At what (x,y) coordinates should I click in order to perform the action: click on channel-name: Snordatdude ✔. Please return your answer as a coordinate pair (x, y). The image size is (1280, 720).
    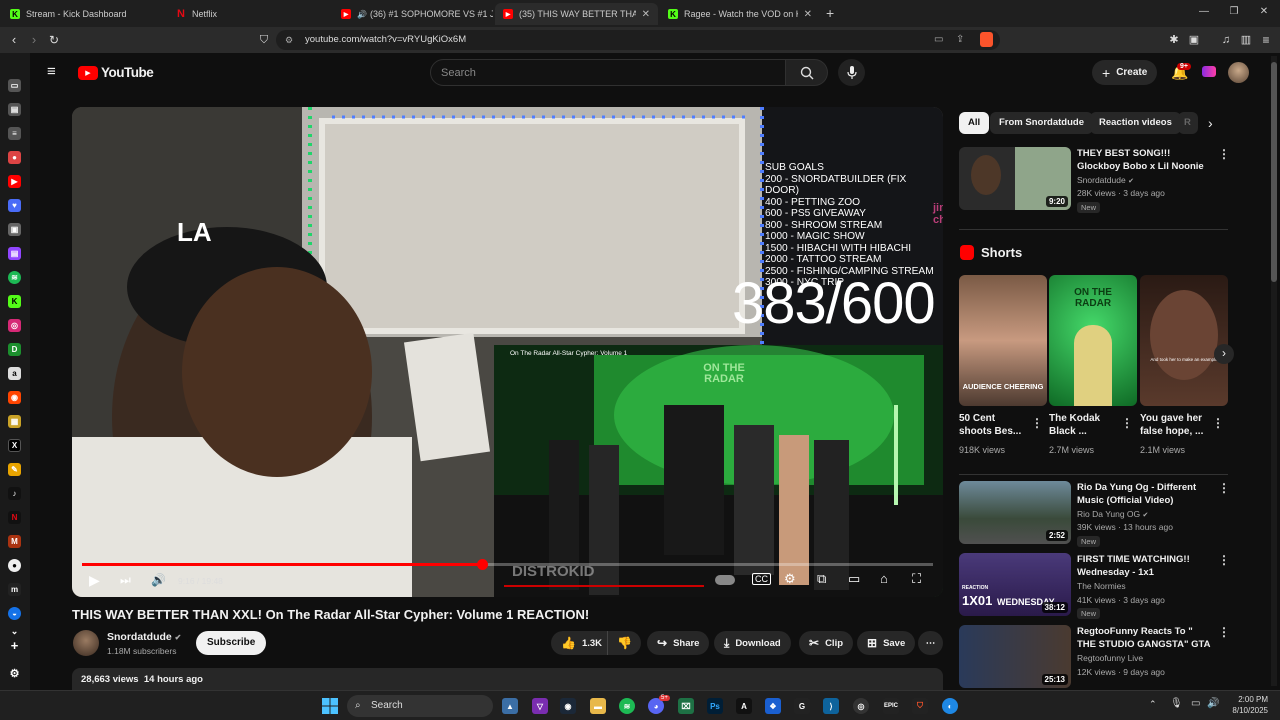
    Looking at the image, I should click on (144, 637).